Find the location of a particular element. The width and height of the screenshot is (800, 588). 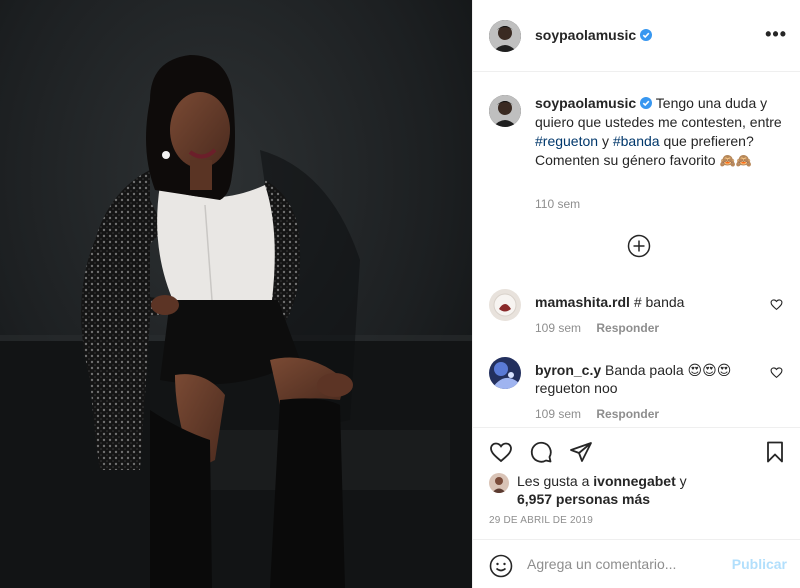

liker-avatar is located at coordinates (499, 483).